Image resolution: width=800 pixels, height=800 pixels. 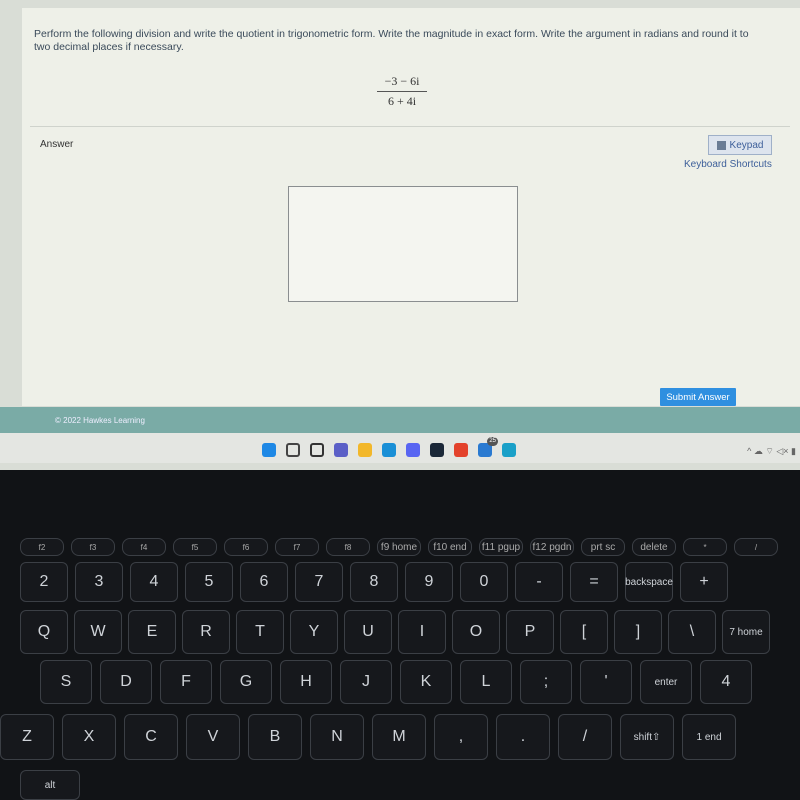 What do you see at coordinates (771, 451) in the screenshot?
I see `system-tray: ^ ☁ ⌔ ◁× ▮` at bounding box center [771, 451].